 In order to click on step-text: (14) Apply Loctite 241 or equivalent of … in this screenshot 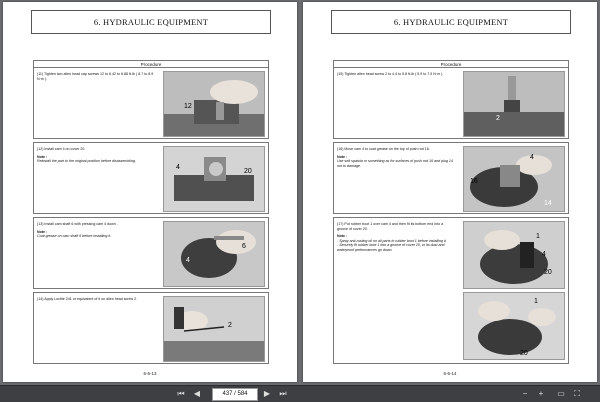, I will do `click(87, 299)`.